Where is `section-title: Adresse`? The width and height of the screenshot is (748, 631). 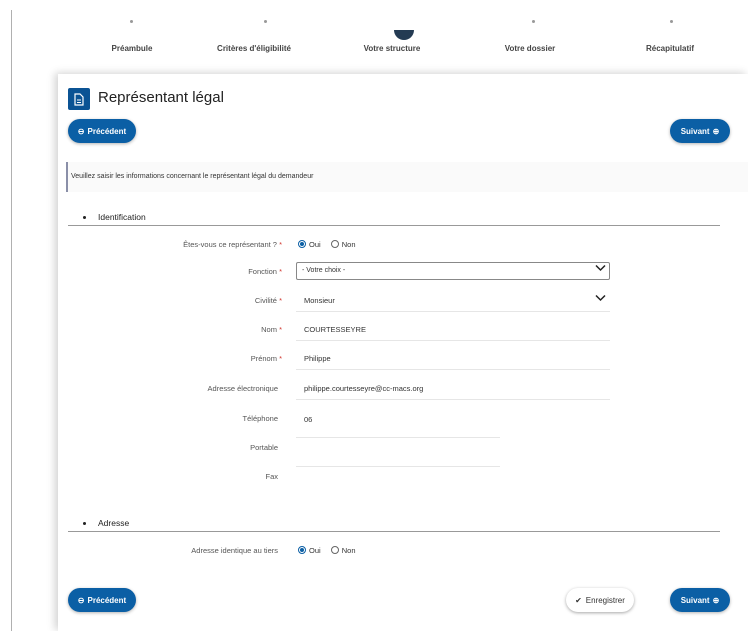
section-title: Adresse is located at coordinates (114, 523).